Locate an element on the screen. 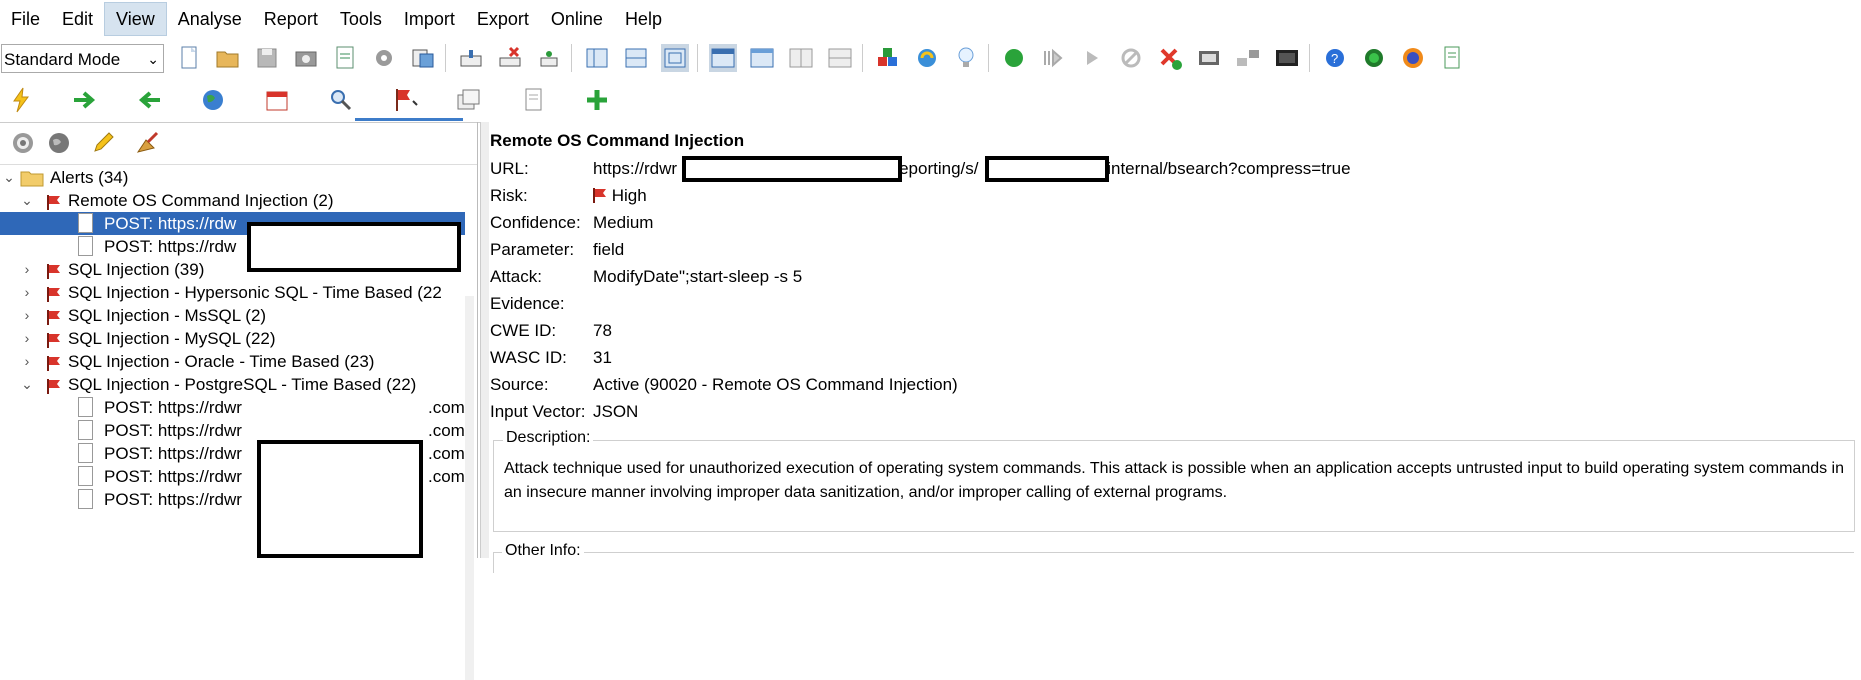 The image size is (1861, 680). tab-left-icon is located at coordinates (723, 58).